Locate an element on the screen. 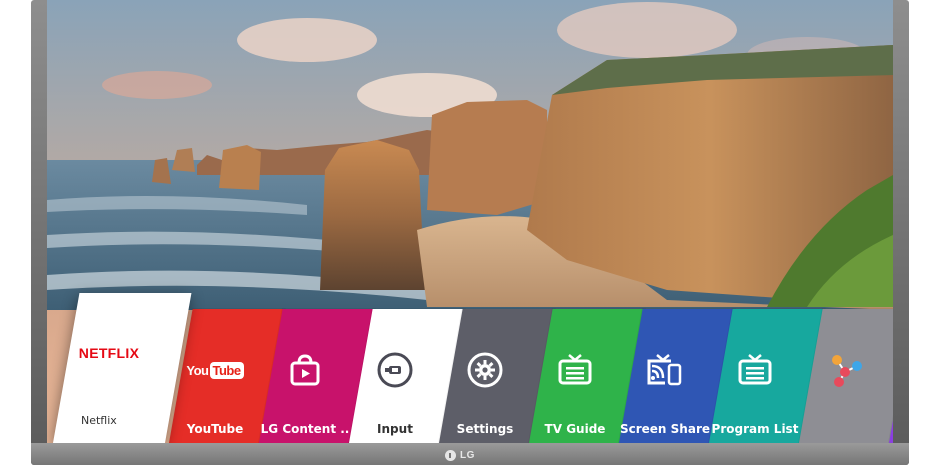 This screenshot has height=470, width=940. tile-lg-content-store-label: LG Content .. is located at coordinates (305, 429).